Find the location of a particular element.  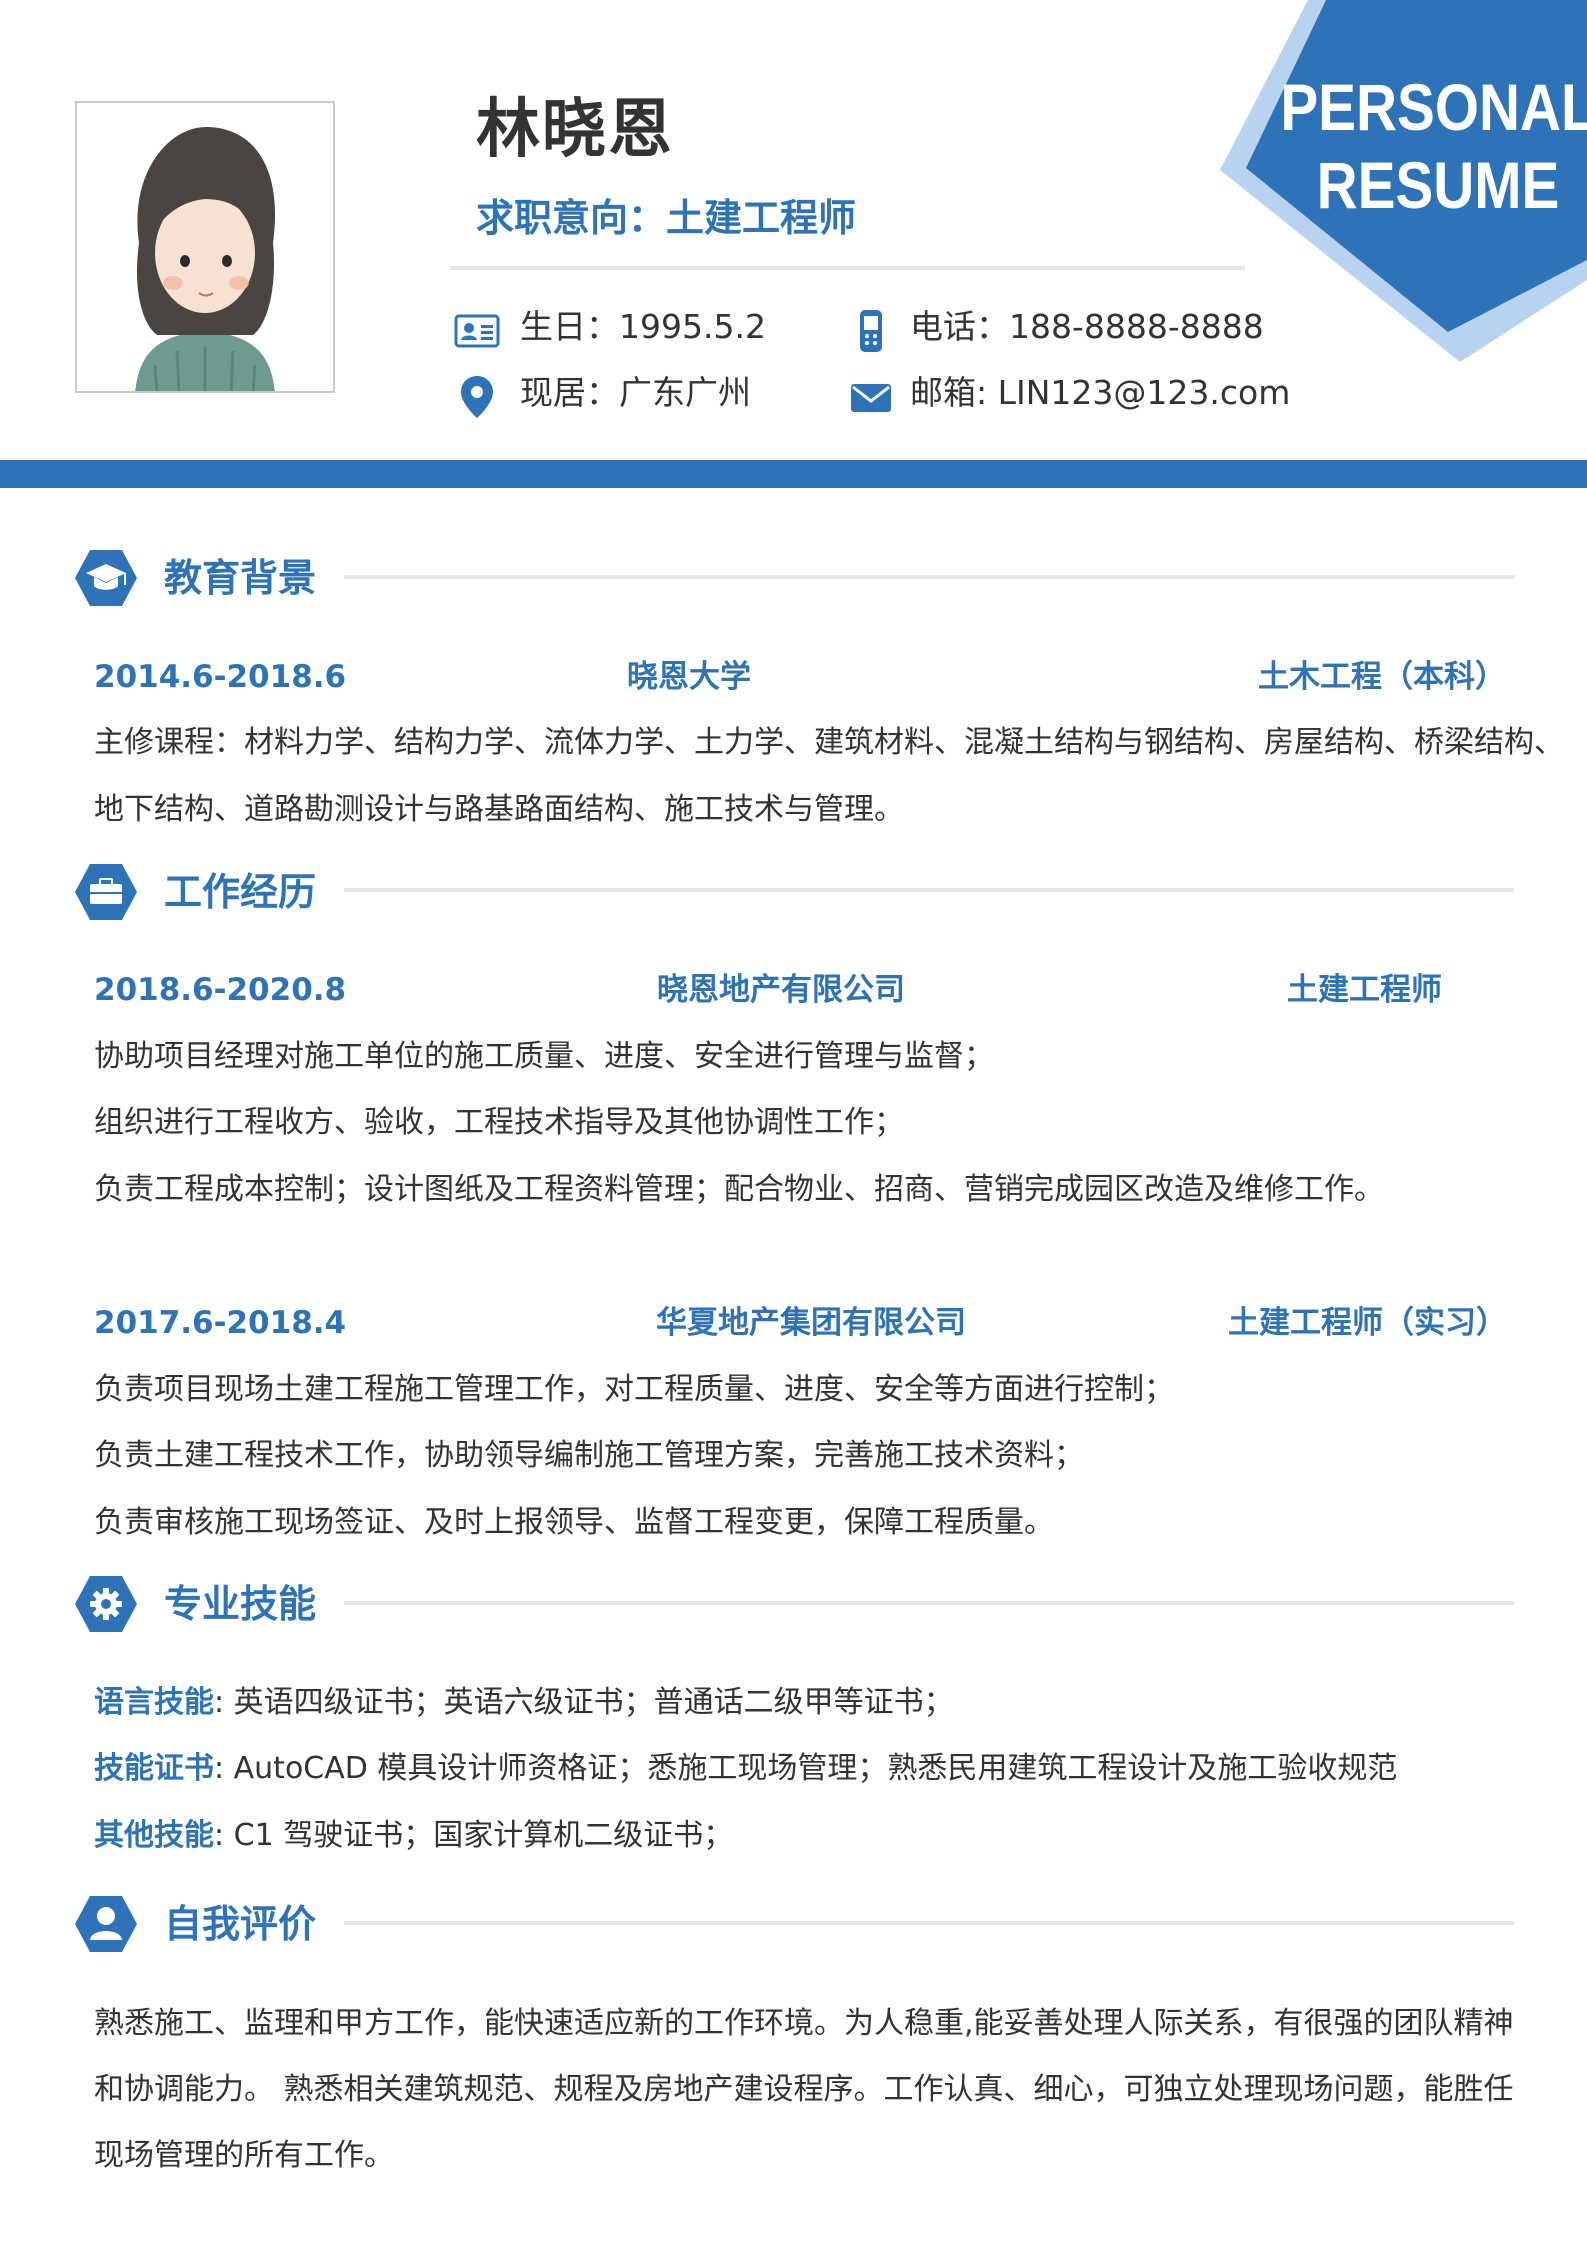

education-major: 土木工程（本科） is located at coordinates (1382, 677).